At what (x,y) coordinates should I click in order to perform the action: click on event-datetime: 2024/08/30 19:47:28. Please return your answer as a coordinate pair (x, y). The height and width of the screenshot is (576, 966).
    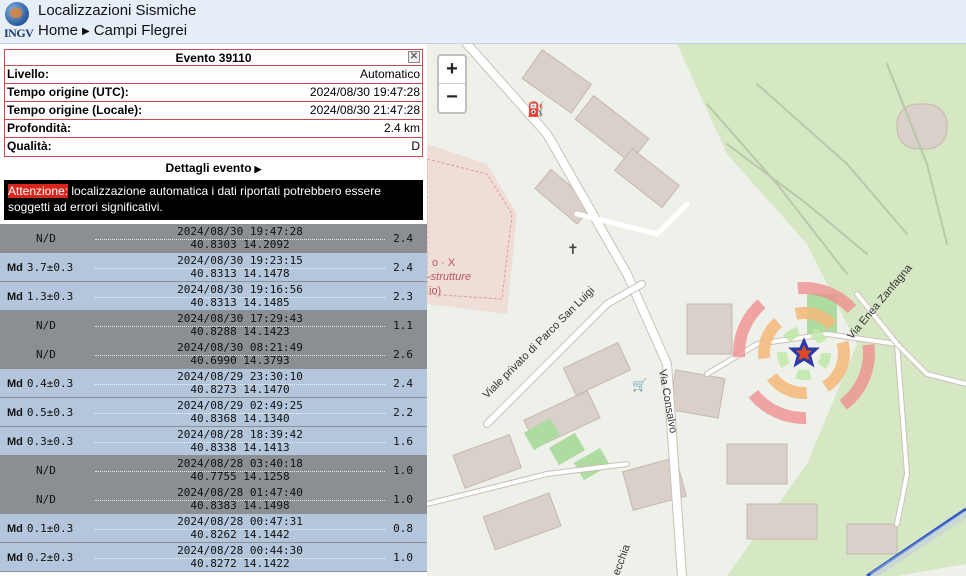
    Looking at the image, I should click on (240, 231).